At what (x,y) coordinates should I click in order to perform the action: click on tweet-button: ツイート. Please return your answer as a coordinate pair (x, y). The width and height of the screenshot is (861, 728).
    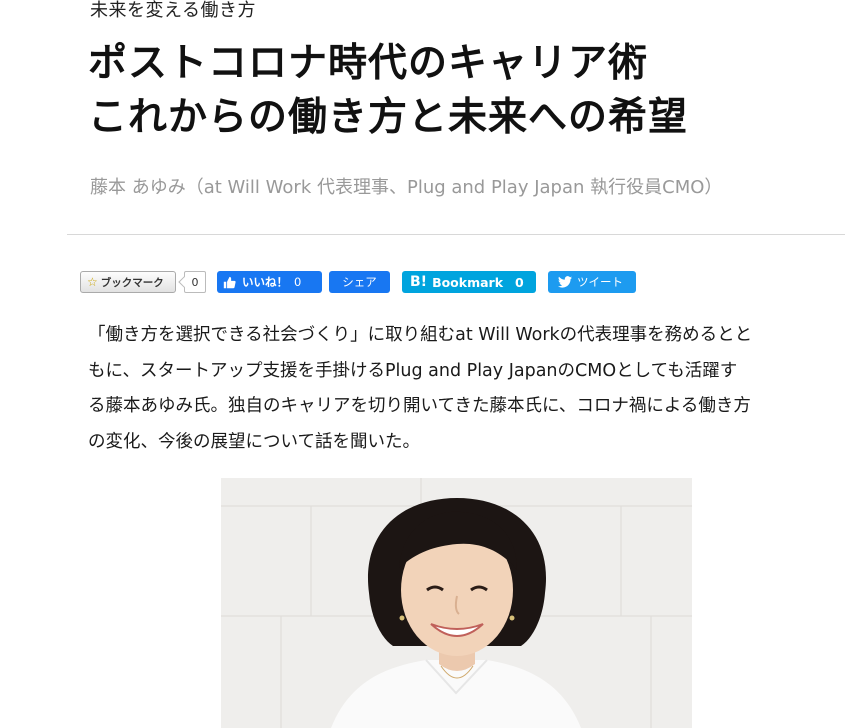
    Looking at the image, I should click on (592, 282).